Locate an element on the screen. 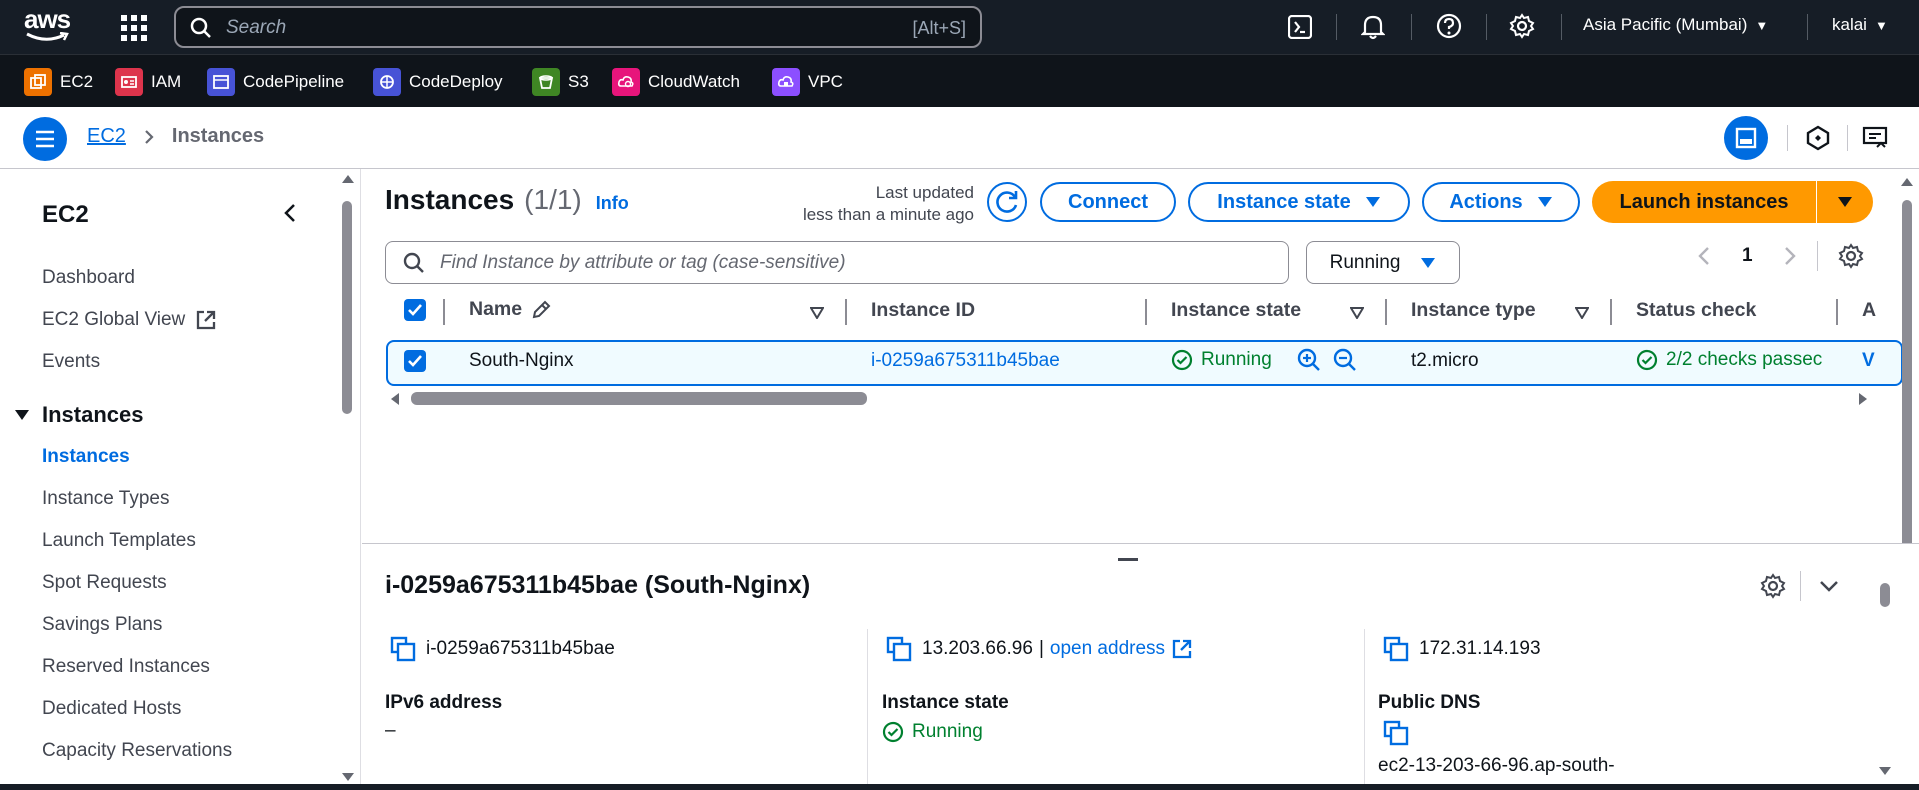 This screenshot has width=1919, height=790. sidebar-item-ec2-global-view: EC2 Global View is located at coordinates (129, 320).